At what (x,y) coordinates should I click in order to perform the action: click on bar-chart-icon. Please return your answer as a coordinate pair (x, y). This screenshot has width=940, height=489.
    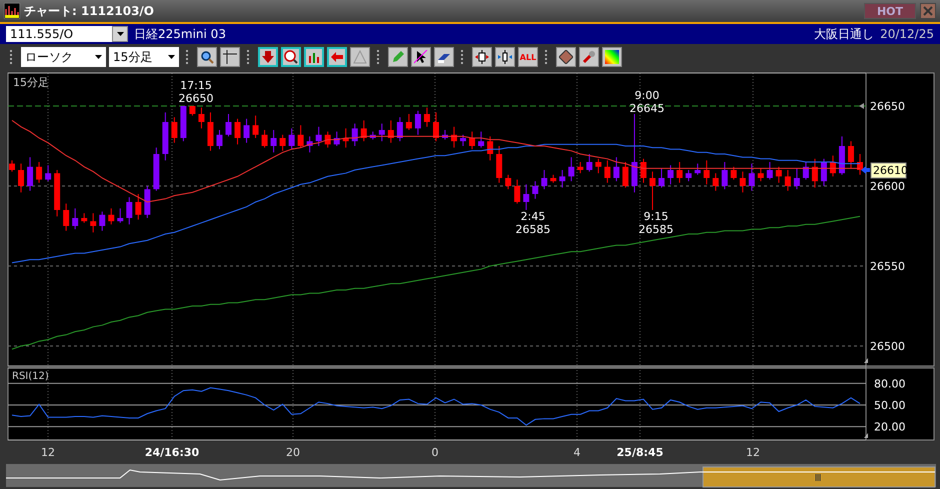
    Looking at the image, I should click on (314, 57).